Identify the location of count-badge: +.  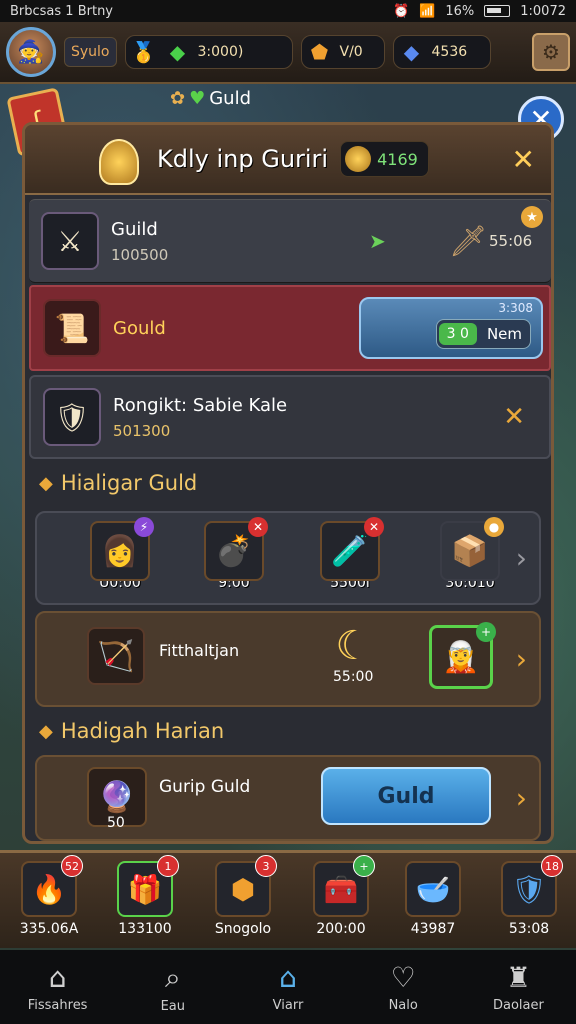
(364, 866).